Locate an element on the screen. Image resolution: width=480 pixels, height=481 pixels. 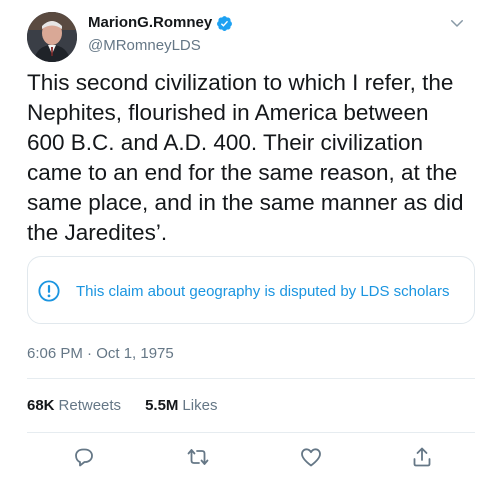
chevron-down-icon is located at coordinates (457, 23).